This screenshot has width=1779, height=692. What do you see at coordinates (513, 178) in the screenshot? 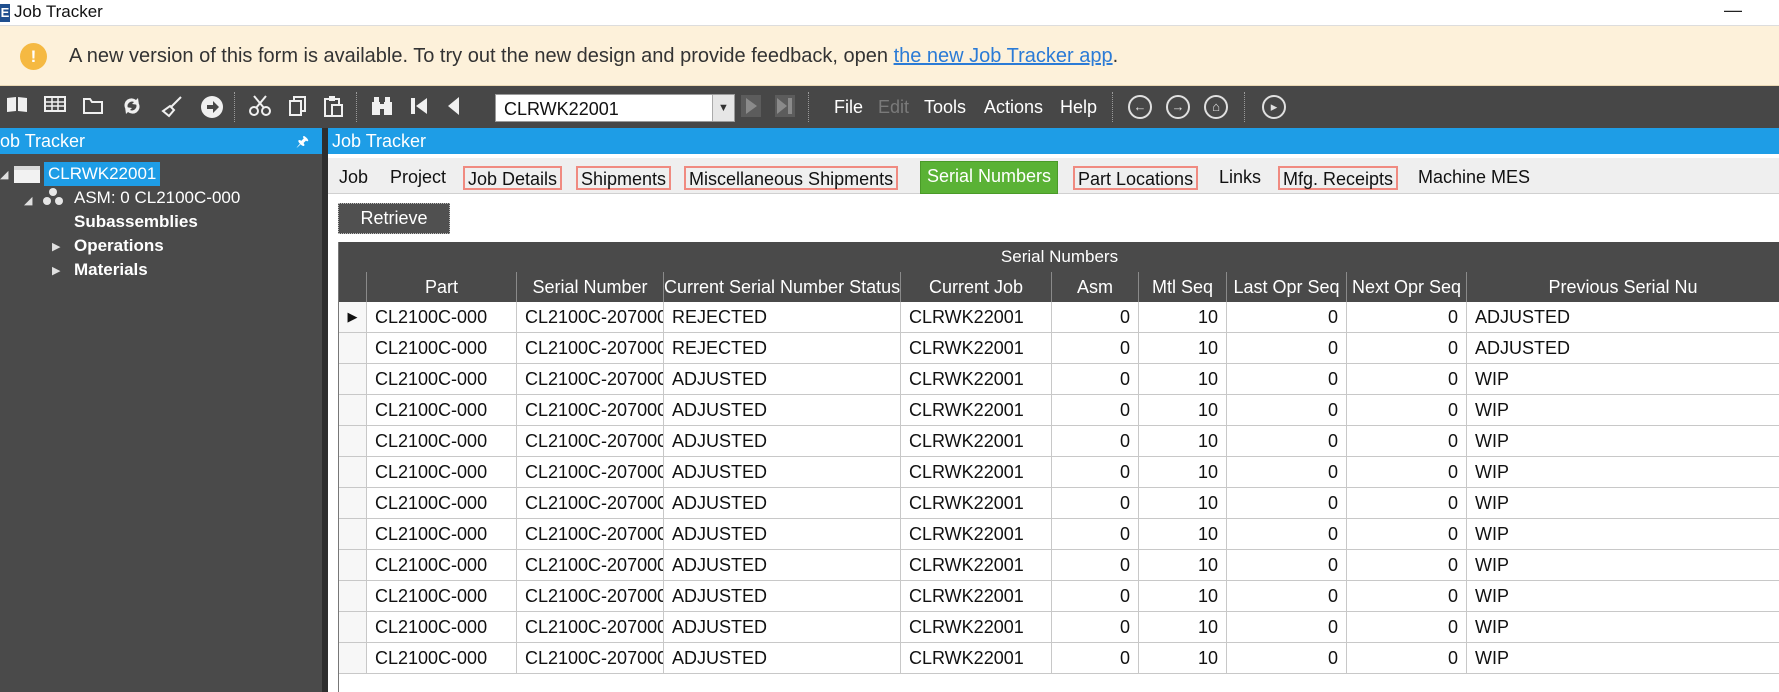
I see `tab-job-details: Job Details` at bounding box center [513, 178].